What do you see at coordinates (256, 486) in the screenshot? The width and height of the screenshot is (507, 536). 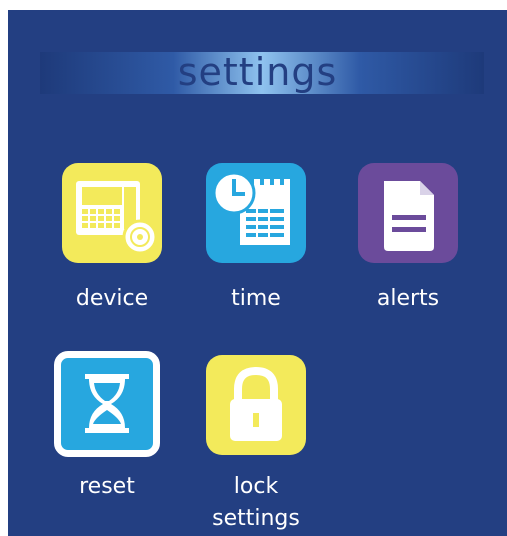 I see `lock-settings-label-line1: lock` at bounding box center [256, 486].